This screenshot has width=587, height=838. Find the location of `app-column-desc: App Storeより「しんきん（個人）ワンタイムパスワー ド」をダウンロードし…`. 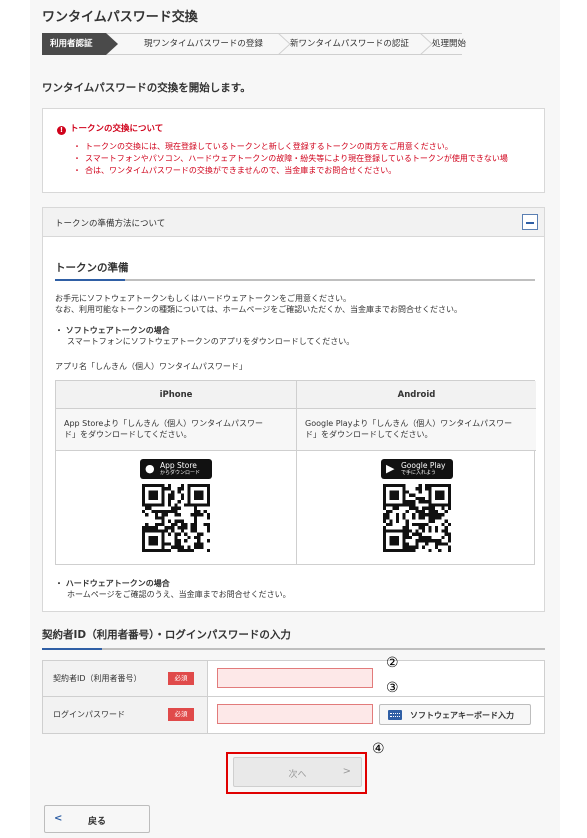

app-column-desc: App Storeより「しんきん（個人）ワンタイムパスワー ド」をダウンロードし… is located at coordinates (176, 430).